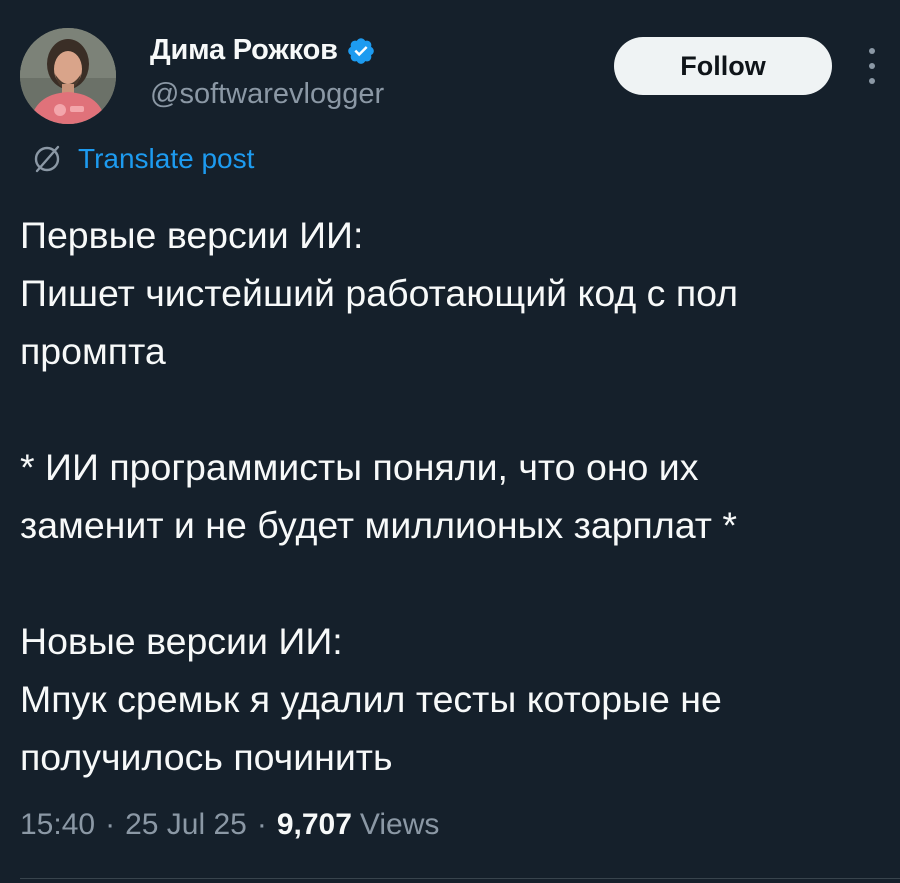  What do you see at coordinates (460, 878) in the screenshot?
I see `divider` at bounding box center [460, 878].